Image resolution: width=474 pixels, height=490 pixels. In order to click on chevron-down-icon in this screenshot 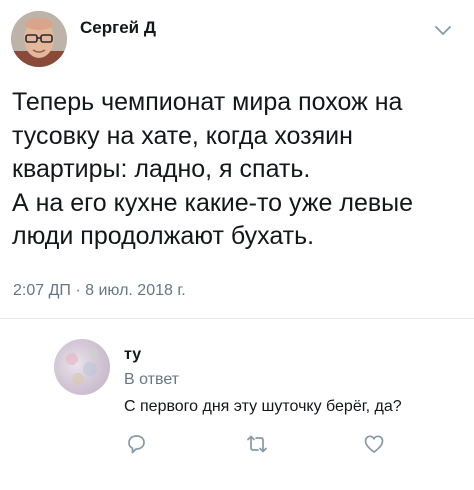, I will do `click(443, 30)`.